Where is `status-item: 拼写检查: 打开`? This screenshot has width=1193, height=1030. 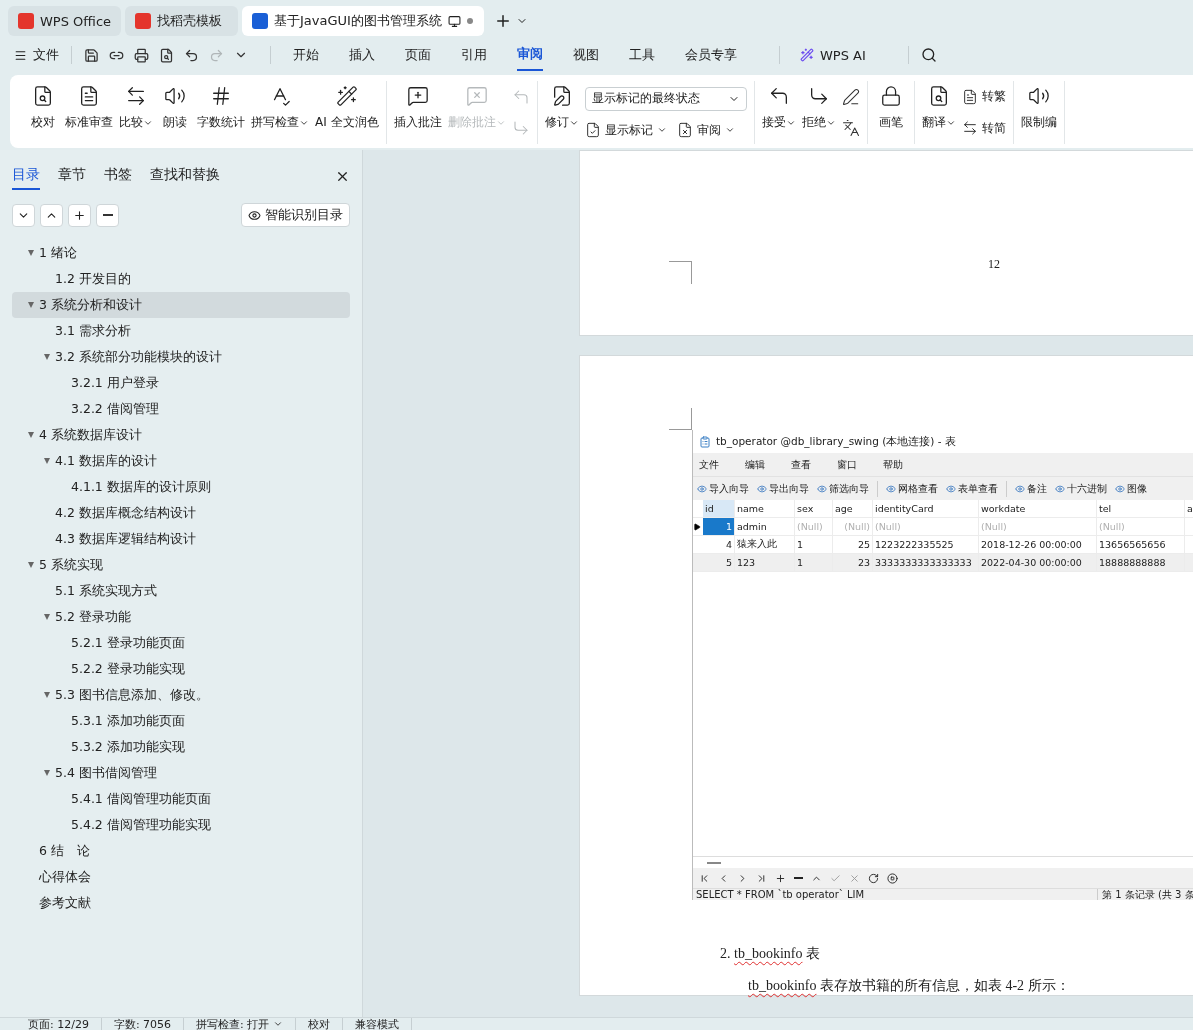
status-item: 拼写检查: 打开 is located at coordinates (240, 1023).